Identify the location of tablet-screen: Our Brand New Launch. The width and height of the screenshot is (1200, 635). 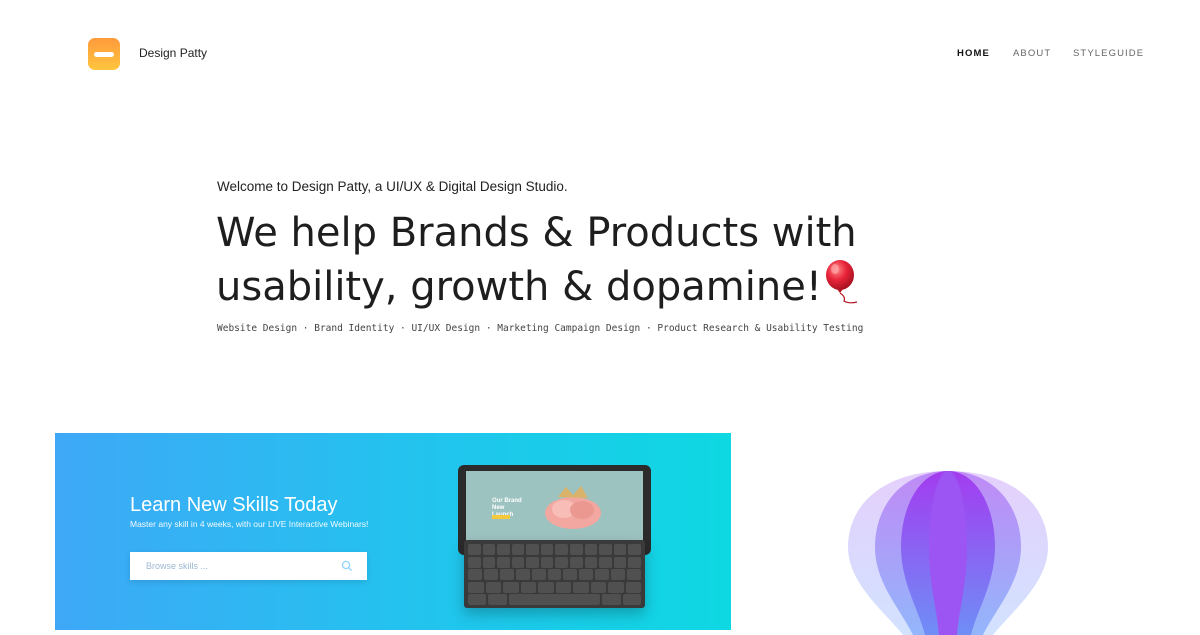
(554, 510).